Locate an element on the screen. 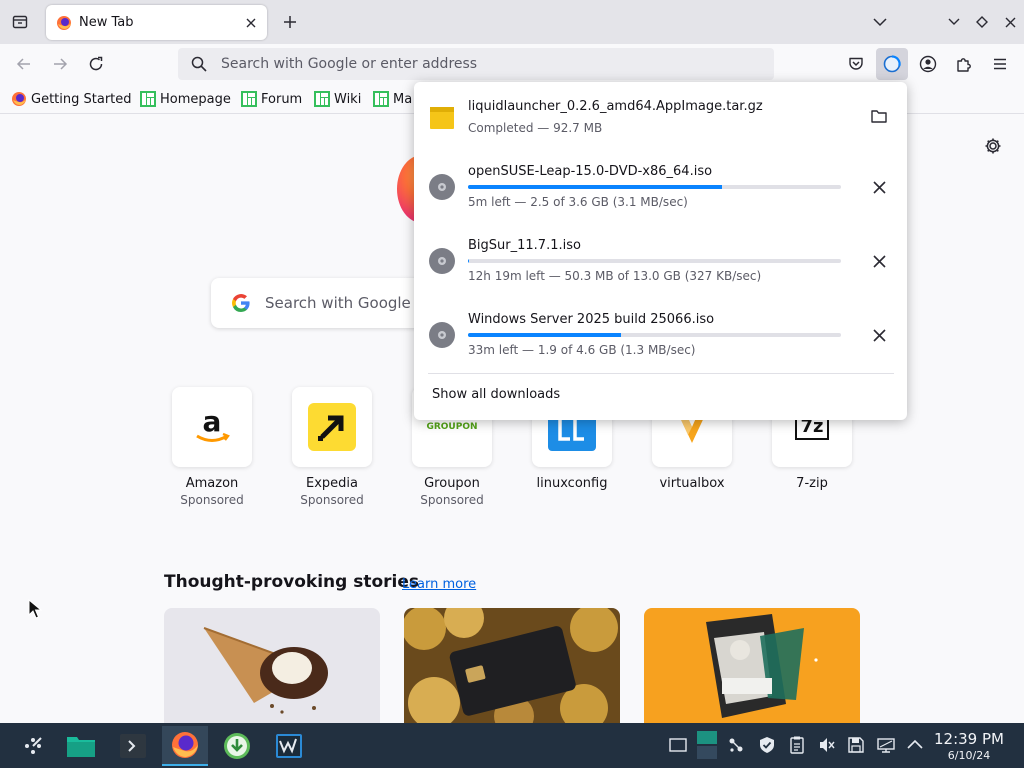 The width and height of the screenshot is (1024, 768). shortcut-expedia: Expedia Sponsored is located at coordinates (332, 447).